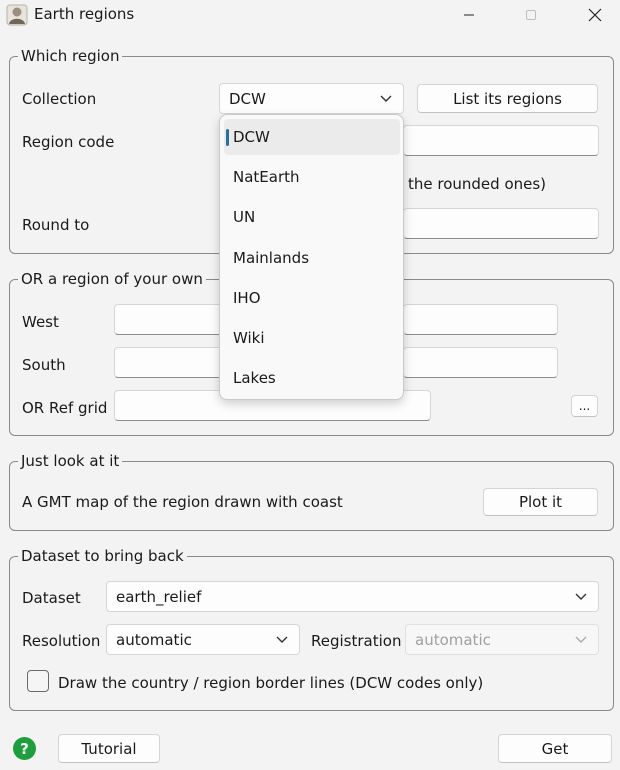  Describe the element at coordinates (312, 217) in the screenshot. I see `dropdown-option-un: UN` at that location.